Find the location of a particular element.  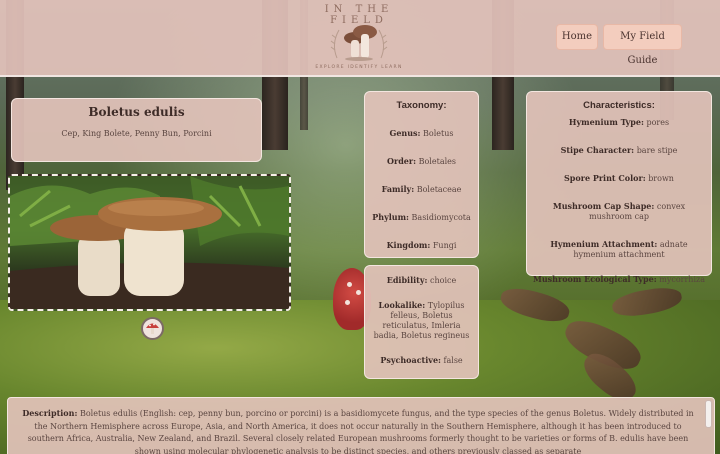

site-logo: IN THE FIELD EXPLORE IDENTIFY LEARN is located at coordinates (359, 38).